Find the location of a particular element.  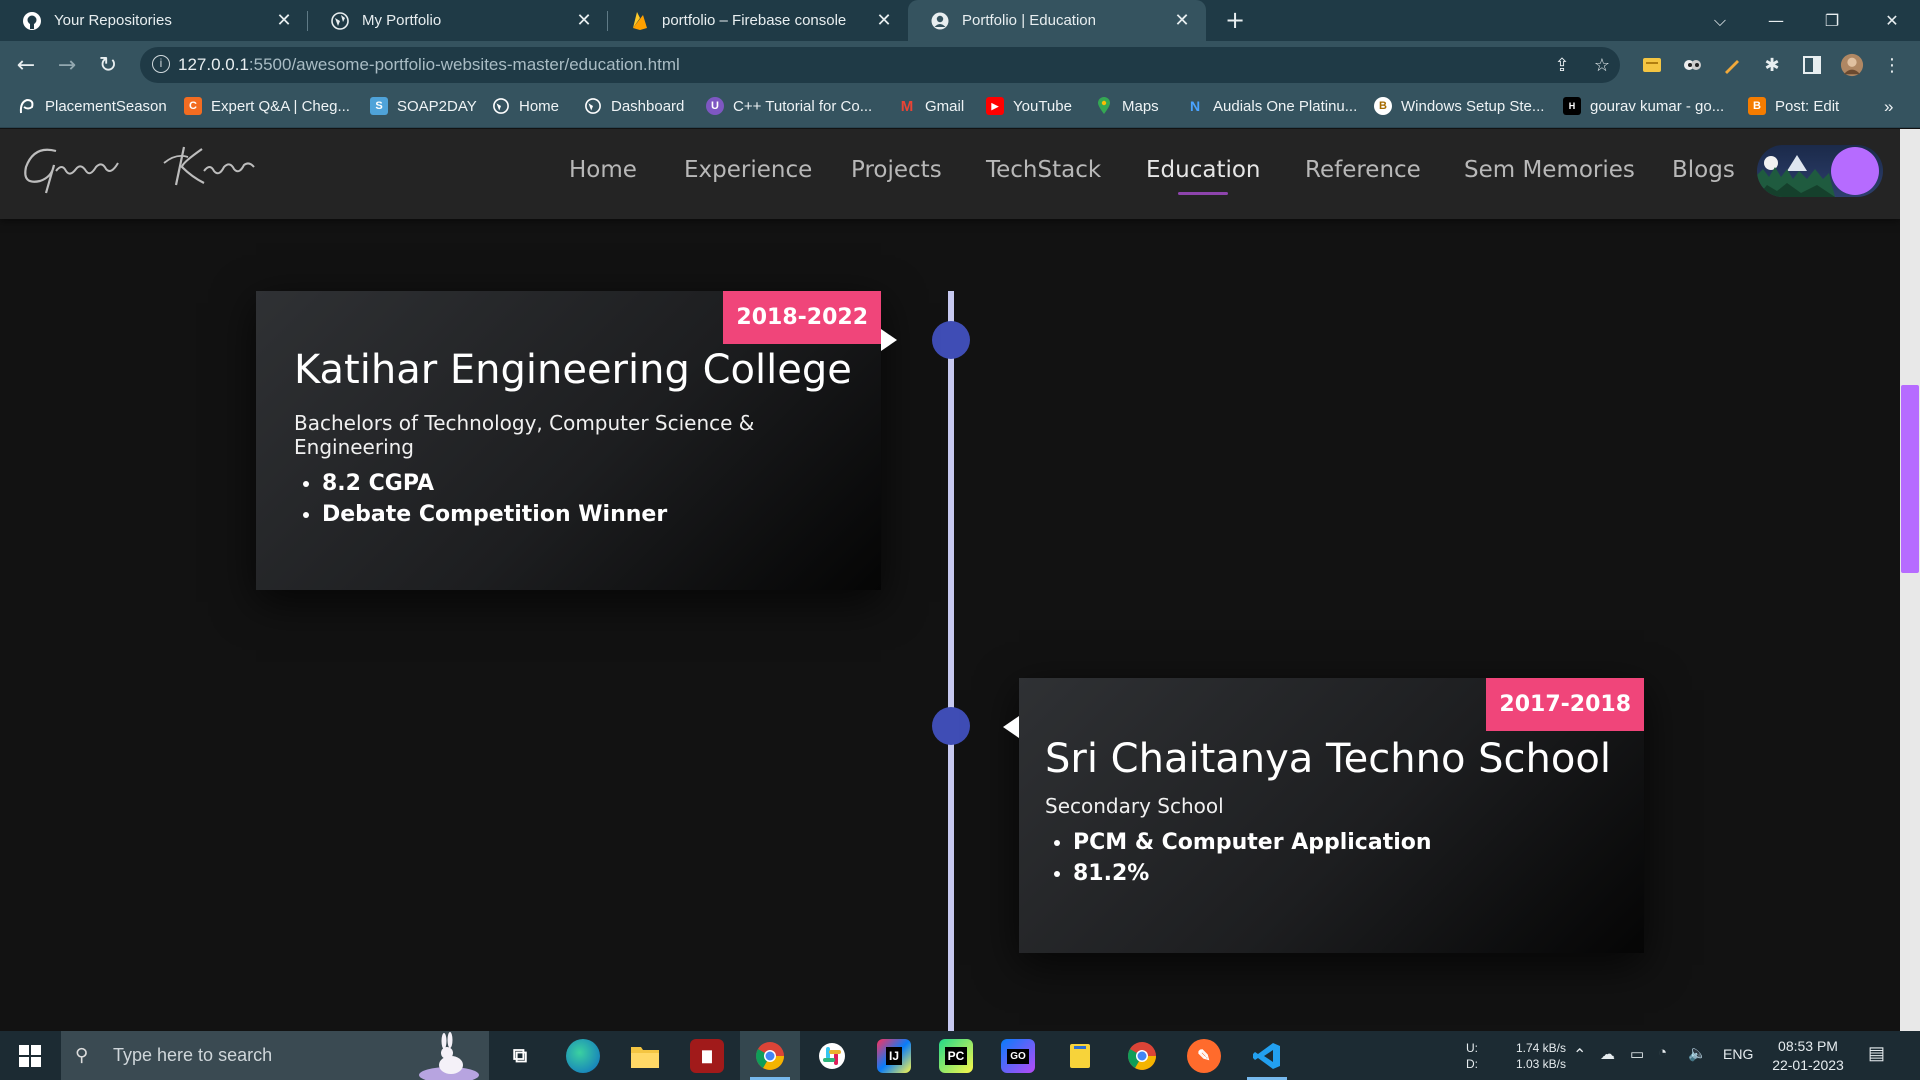

upload-speed: 1.74 kB/s is located at coordinates (1540, 1048).